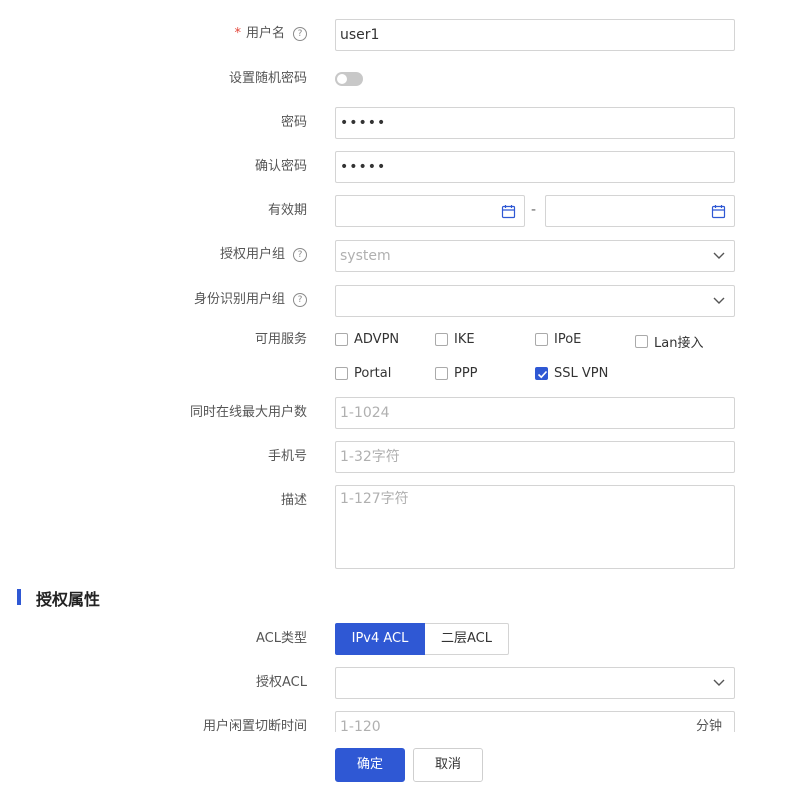 The image size is (792, 795). What do you see at coordinates (267, 78) in the screenshot?
I see `random-password-label: 设置随机密码` at bounding box center [267, 78].